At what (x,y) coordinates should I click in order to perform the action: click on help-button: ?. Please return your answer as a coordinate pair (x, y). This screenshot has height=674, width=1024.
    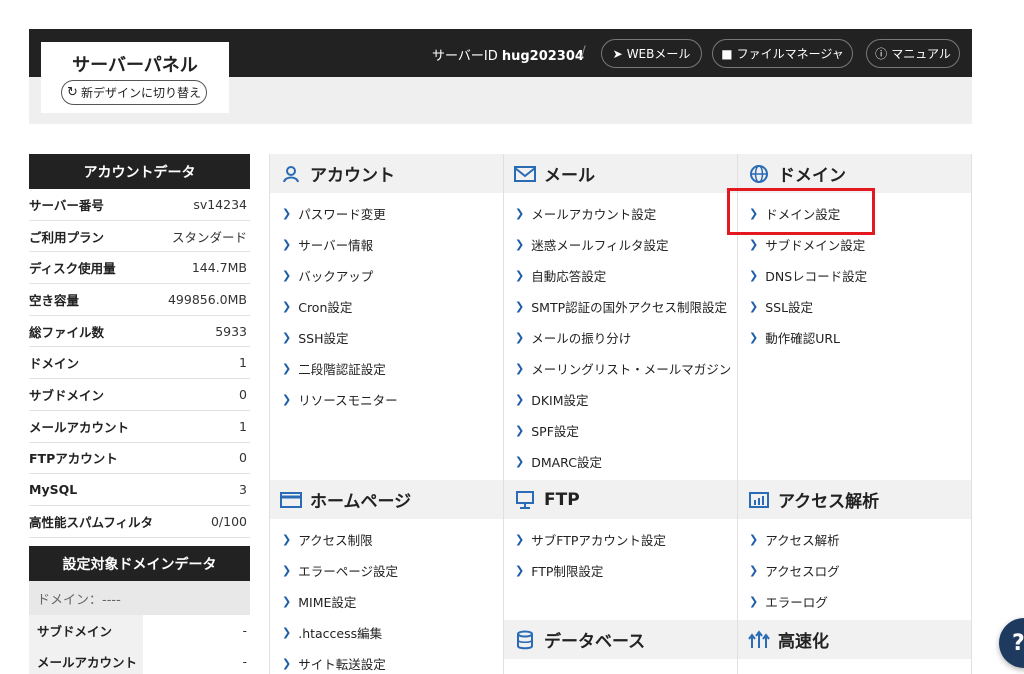
    Looking at the image, I should click on (1011, 643).